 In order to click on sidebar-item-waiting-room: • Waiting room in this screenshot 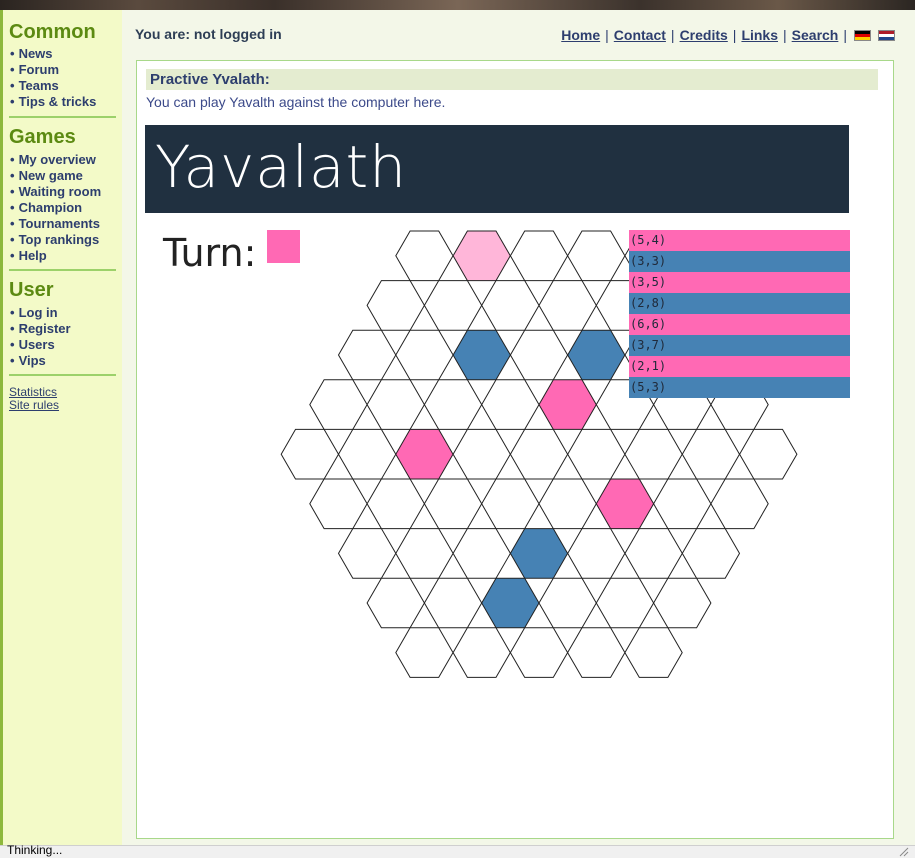, I will do `click(55, 191)`.